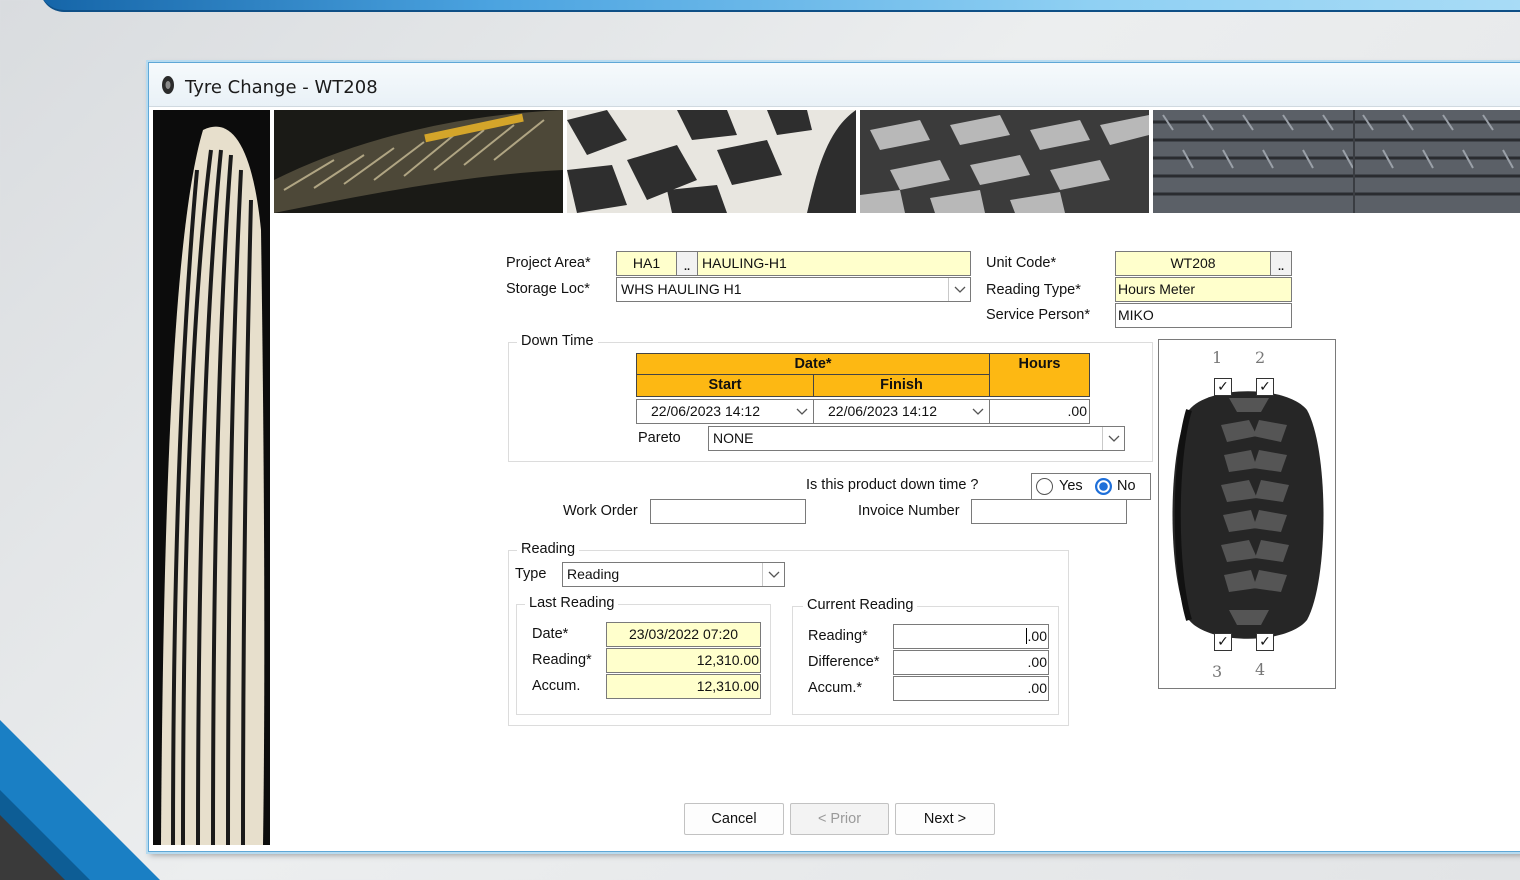  I want to click on work-order-label: Work Order, so click(600, 511).